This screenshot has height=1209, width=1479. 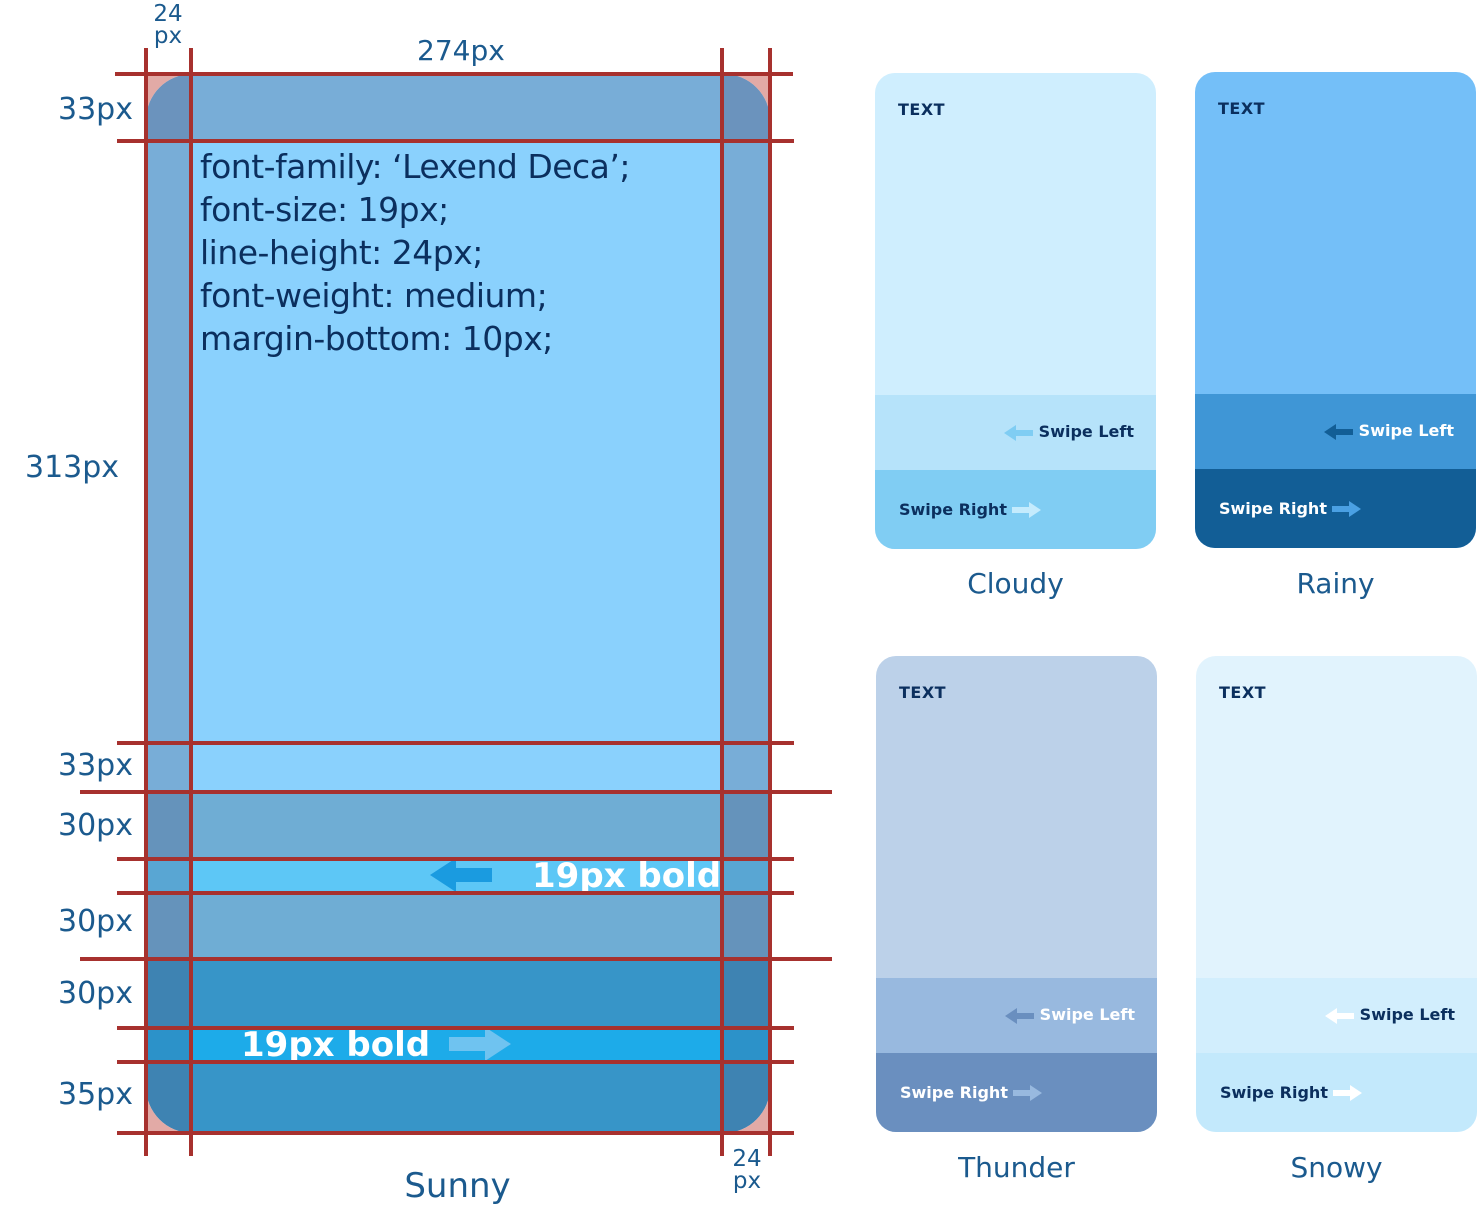 I want to click on top-padding-shade, so click(x=458, y=107).